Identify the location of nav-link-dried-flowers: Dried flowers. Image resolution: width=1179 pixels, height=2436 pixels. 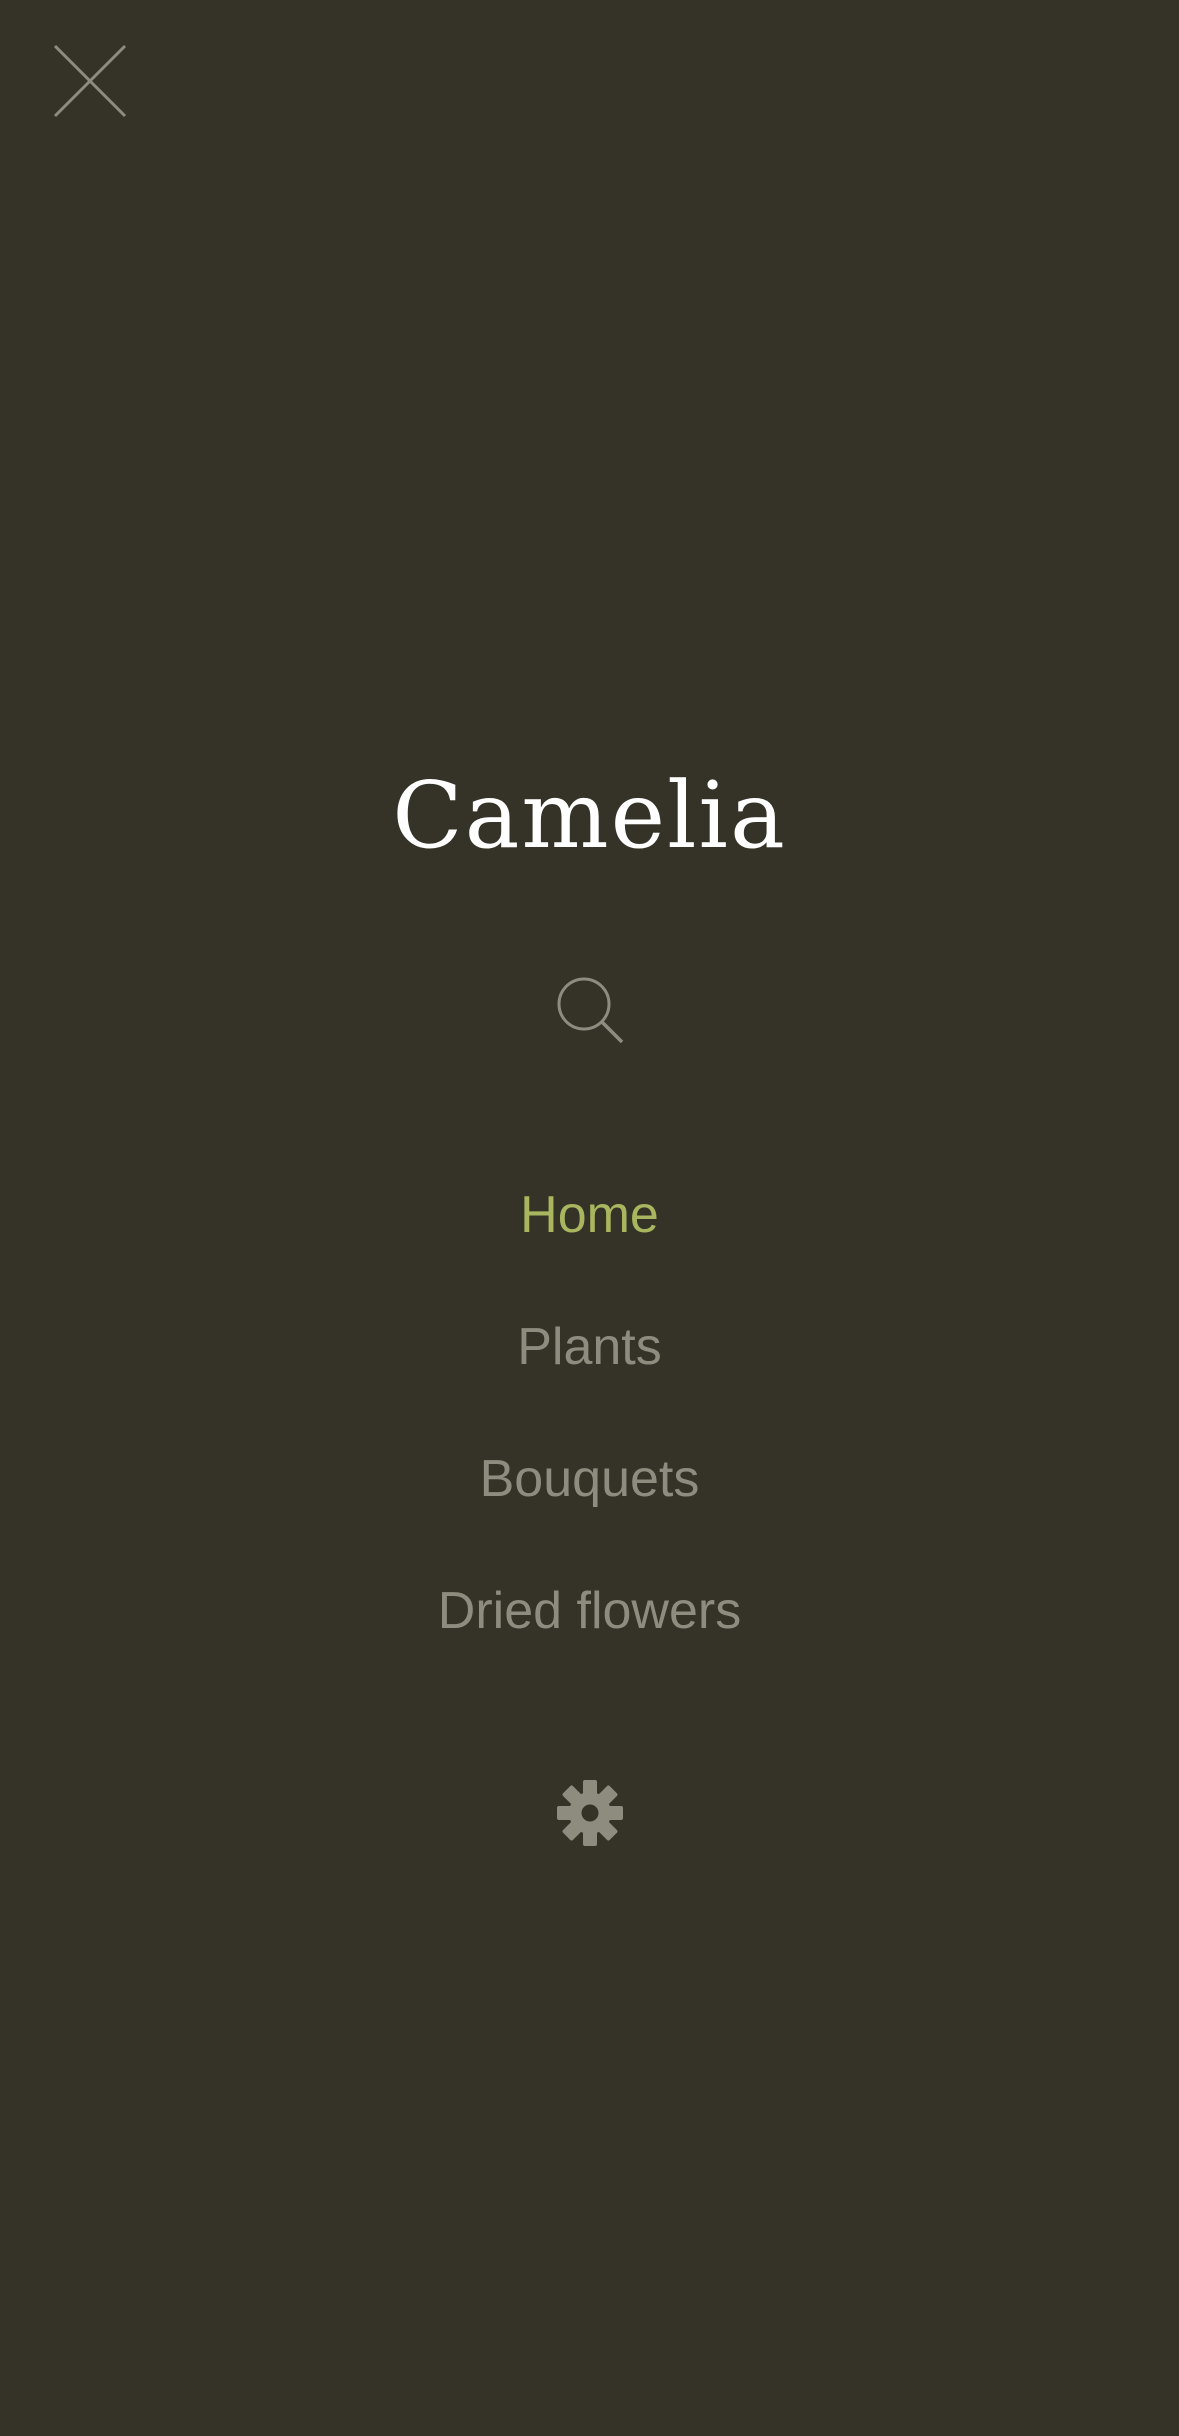
(589, 1611).